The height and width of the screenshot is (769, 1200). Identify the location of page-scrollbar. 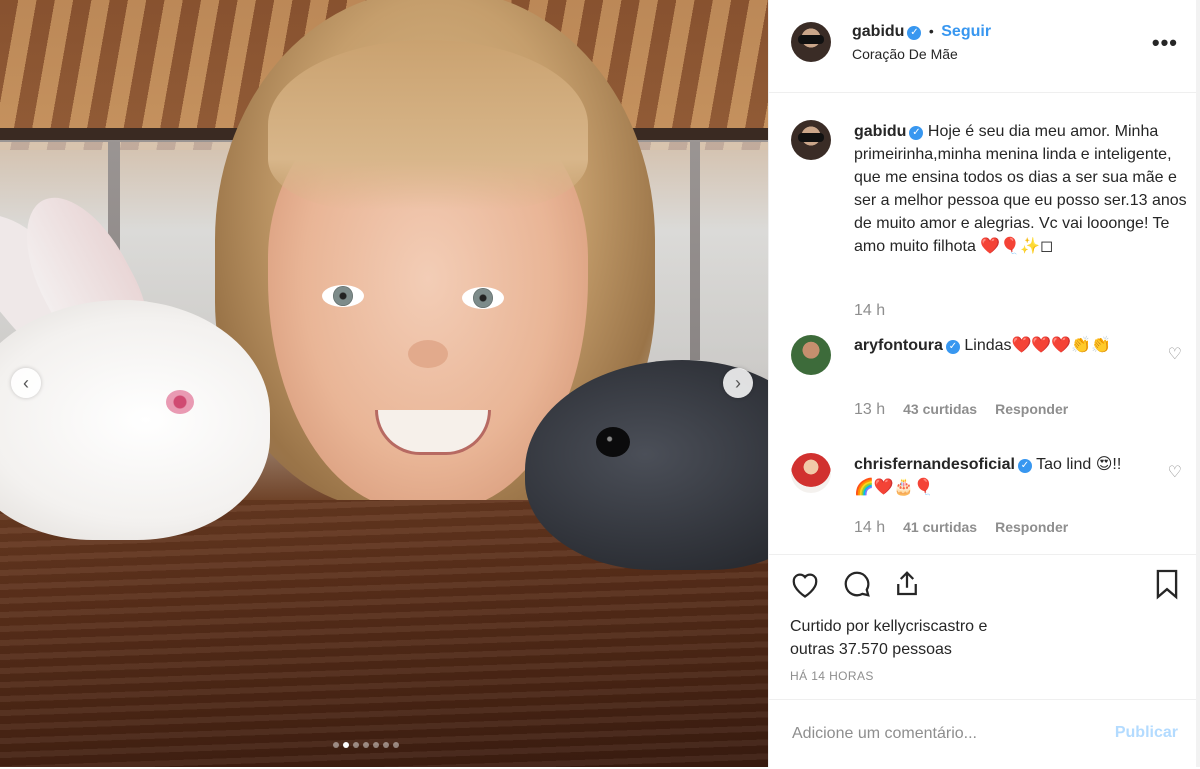
(1198, 383).